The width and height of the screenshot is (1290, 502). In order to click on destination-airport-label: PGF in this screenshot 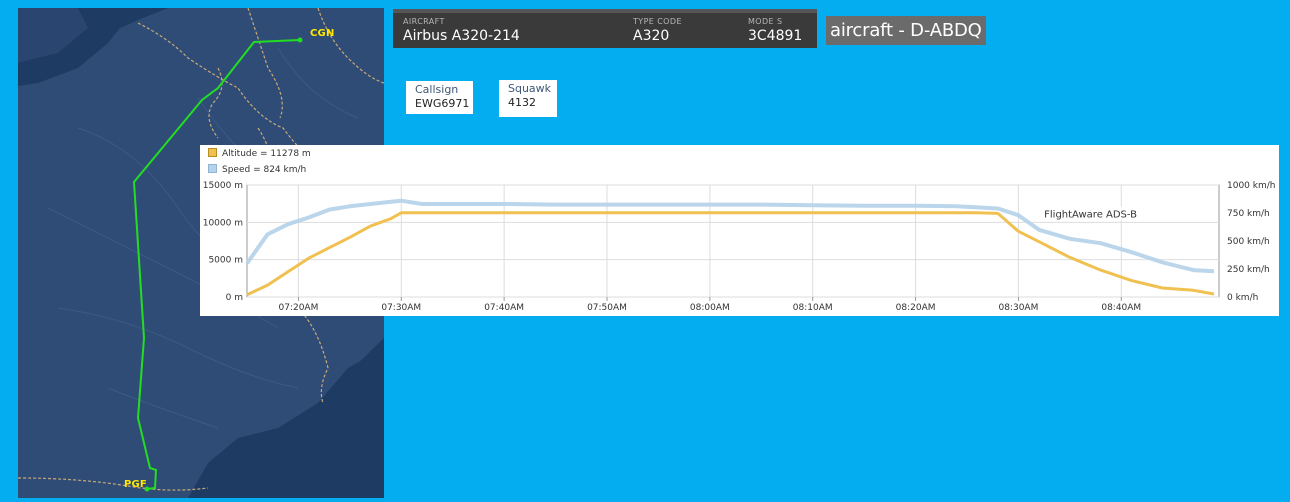, I will do `click(135, 484)`.